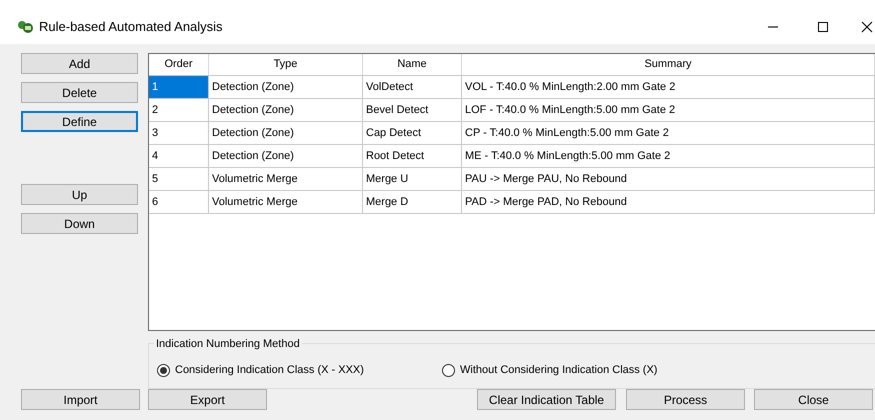  What do you see at coordinates (823, 27) in the screenshot?
I see `maximize-icon` at bounding box center [823, 27].